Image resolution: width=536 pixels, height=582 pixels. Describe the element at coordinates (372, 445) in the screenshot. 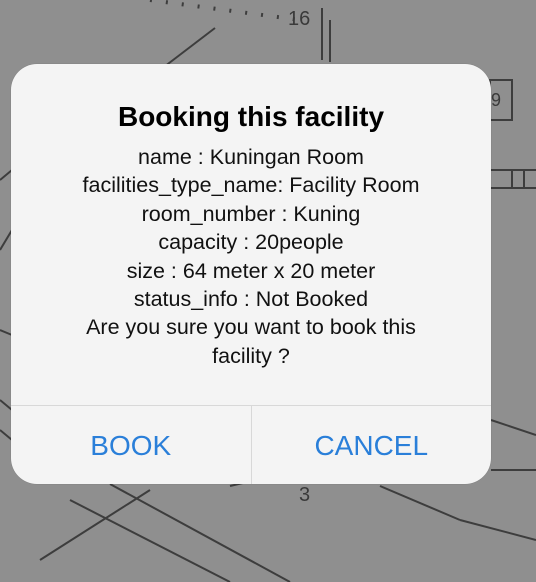

I see `cancel-button: CANCEL` at that location.